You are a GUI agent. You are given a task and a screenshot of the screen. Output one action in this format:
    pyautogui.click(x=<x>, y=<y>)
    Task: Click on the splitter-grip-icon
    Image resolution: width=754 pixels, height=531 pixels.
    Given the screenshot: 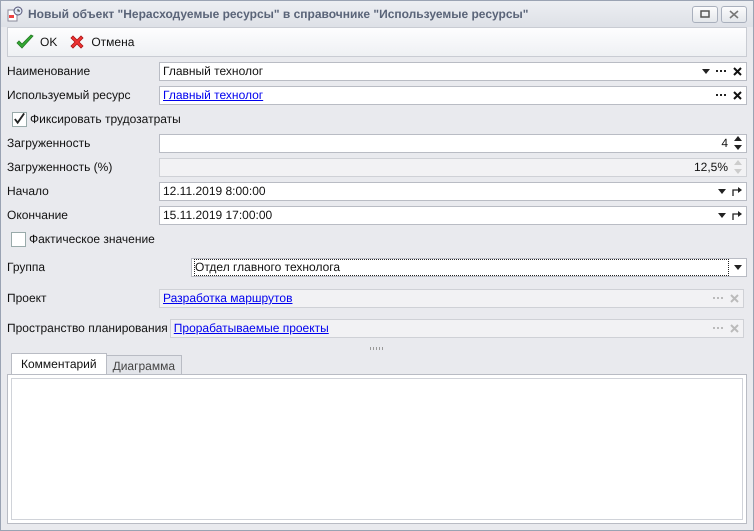 What is the action you would take?
    pyautogui.click(x=377, y=348)
    